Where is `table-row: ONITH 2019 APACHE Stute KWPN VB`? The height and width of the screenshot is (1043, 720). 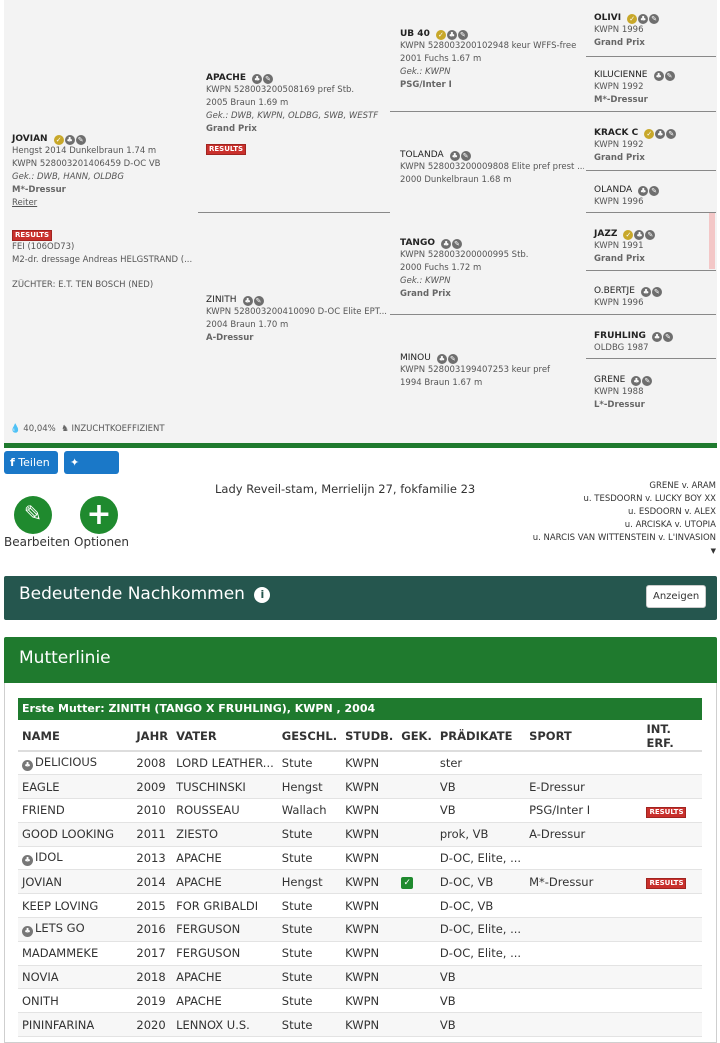
table-row: ONITH 2019 APACHE Stute KWPN VB is located at coordinates (360, 1001).